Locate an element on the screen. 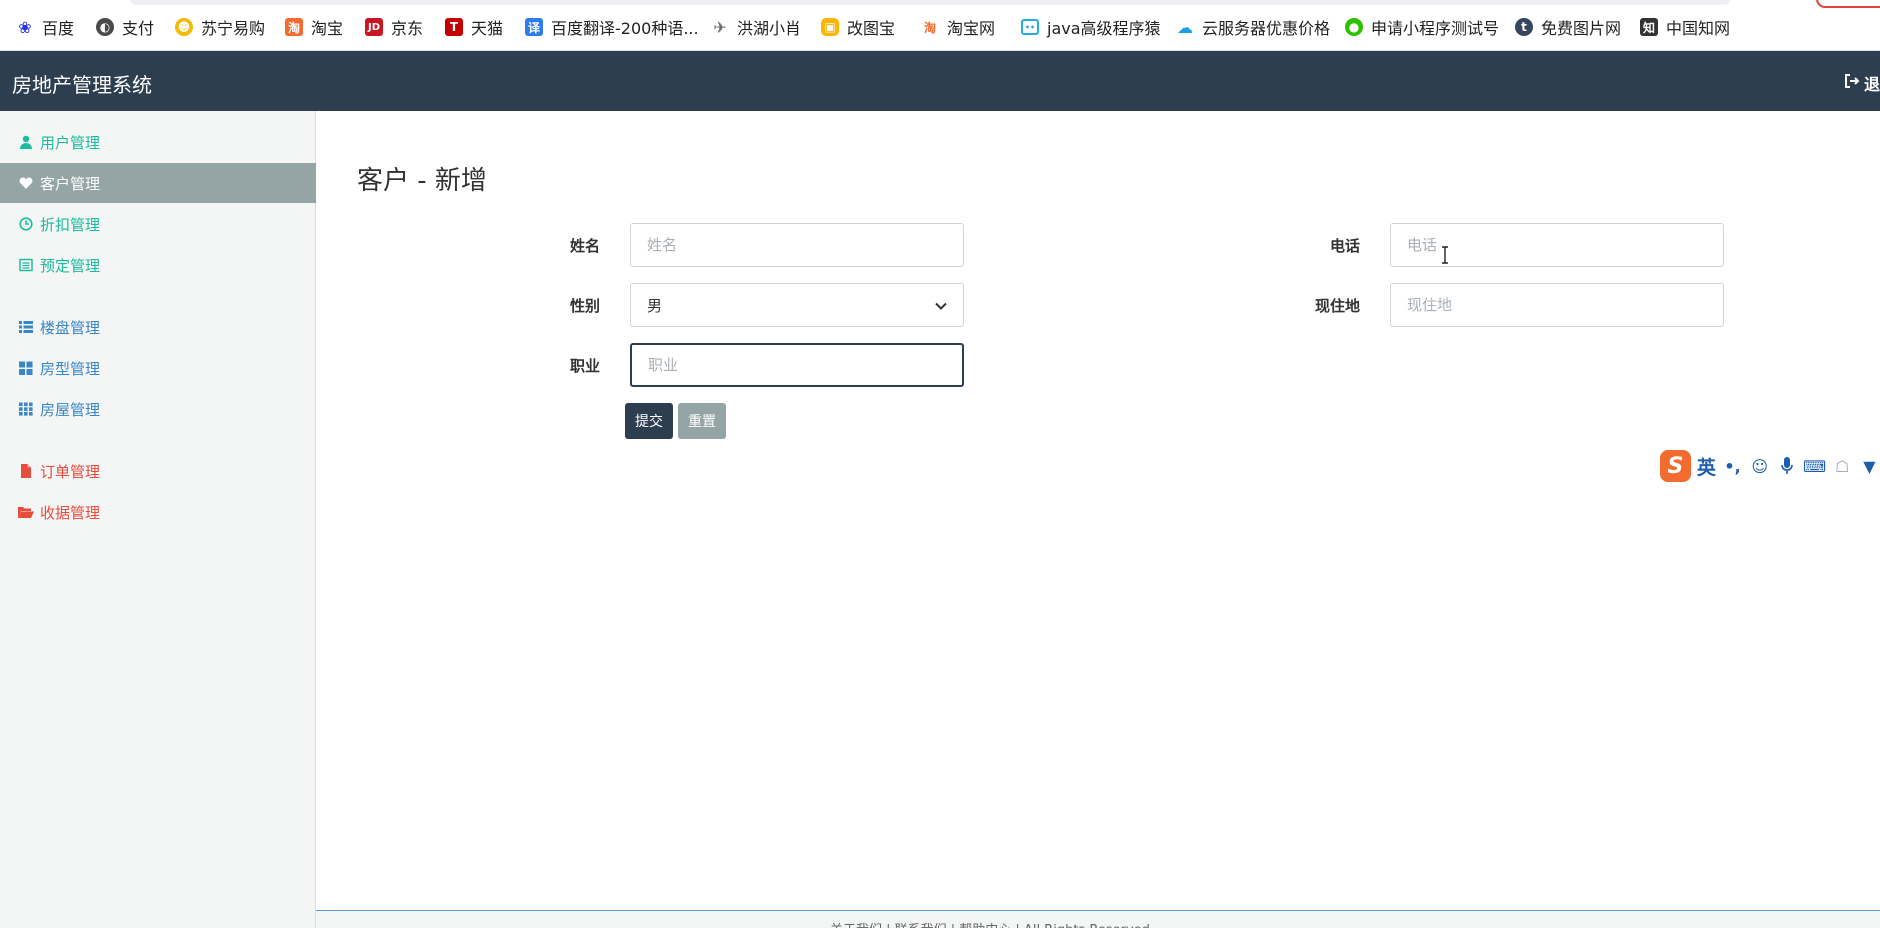 This screenshot has width=1880, height=928. cloud-icon: ☁ is located at coordinates (1185, 27).